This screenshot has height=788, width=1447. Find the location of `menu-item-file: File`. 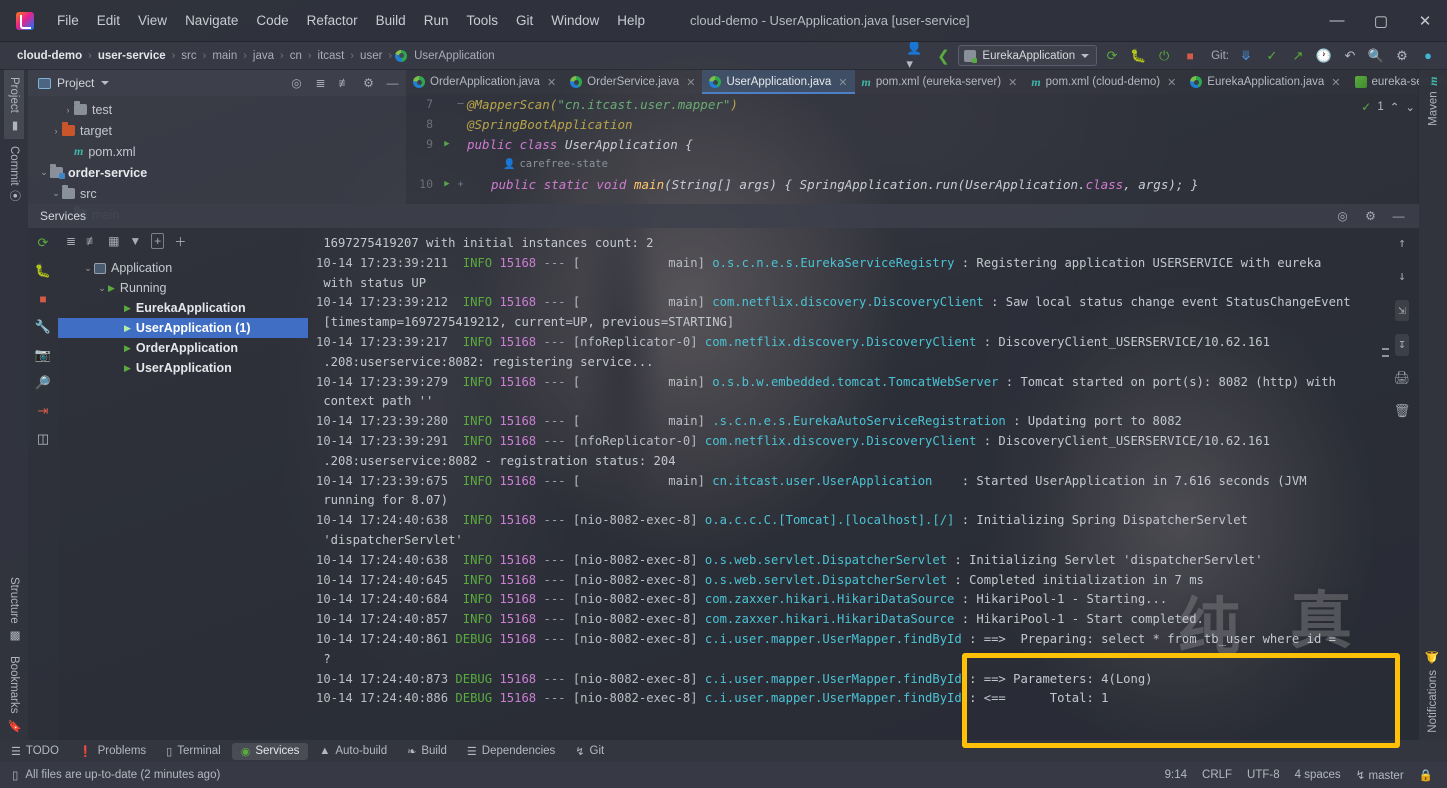

menu-item-file: File is located at coordinates (68, 20).